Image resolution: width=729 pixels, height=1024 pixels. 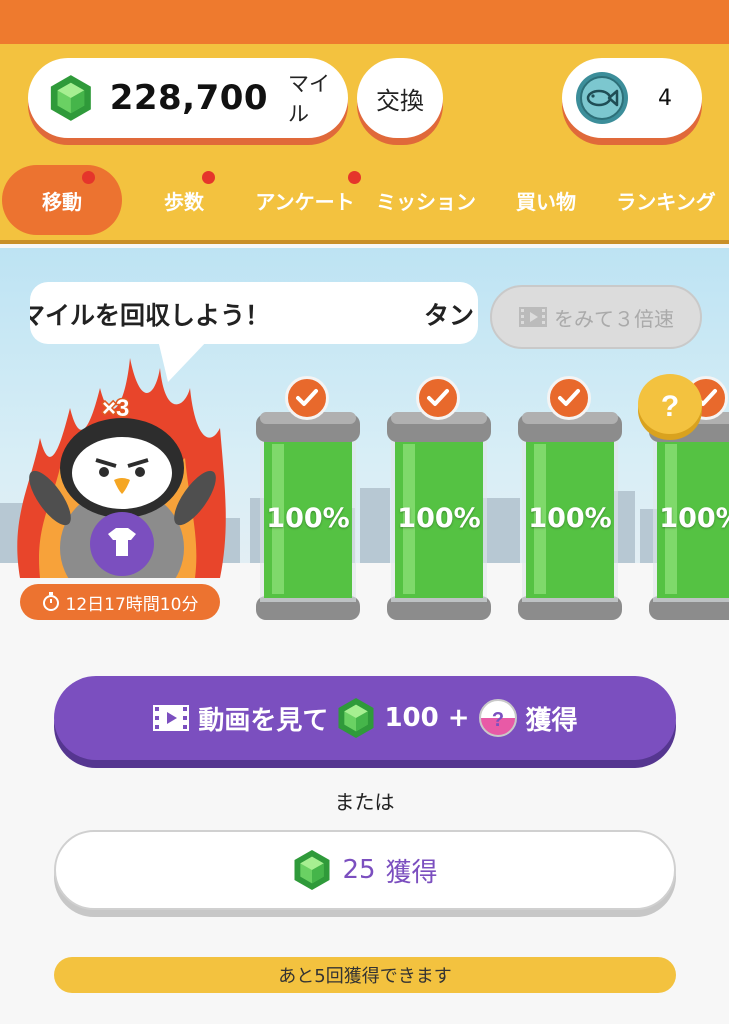 I want to click on miles-value: 228,700, so click(x=189, y=98).